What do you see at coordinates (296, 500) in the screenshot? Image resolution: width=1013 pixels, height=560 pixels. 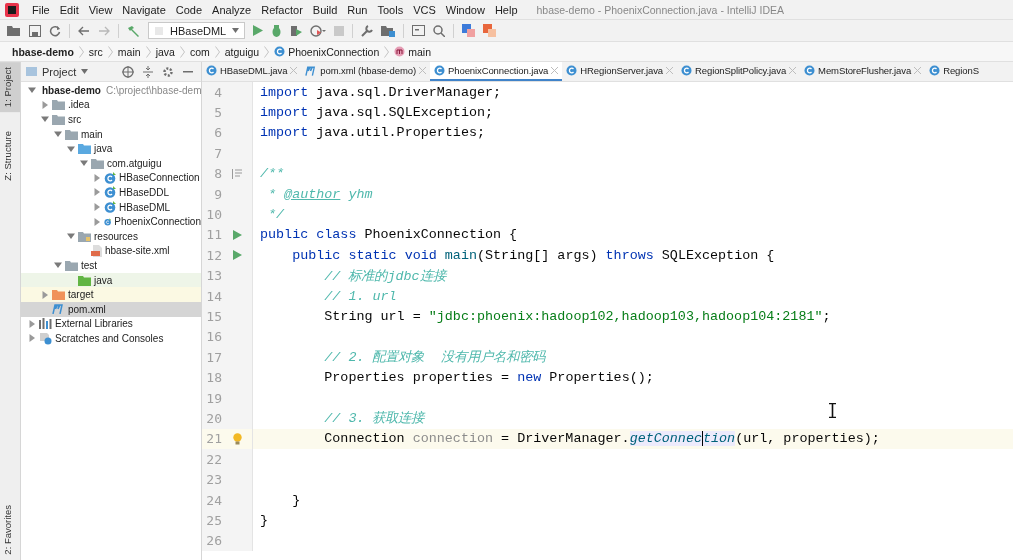 I see `code-line: }` at bounding box center [296, 500].